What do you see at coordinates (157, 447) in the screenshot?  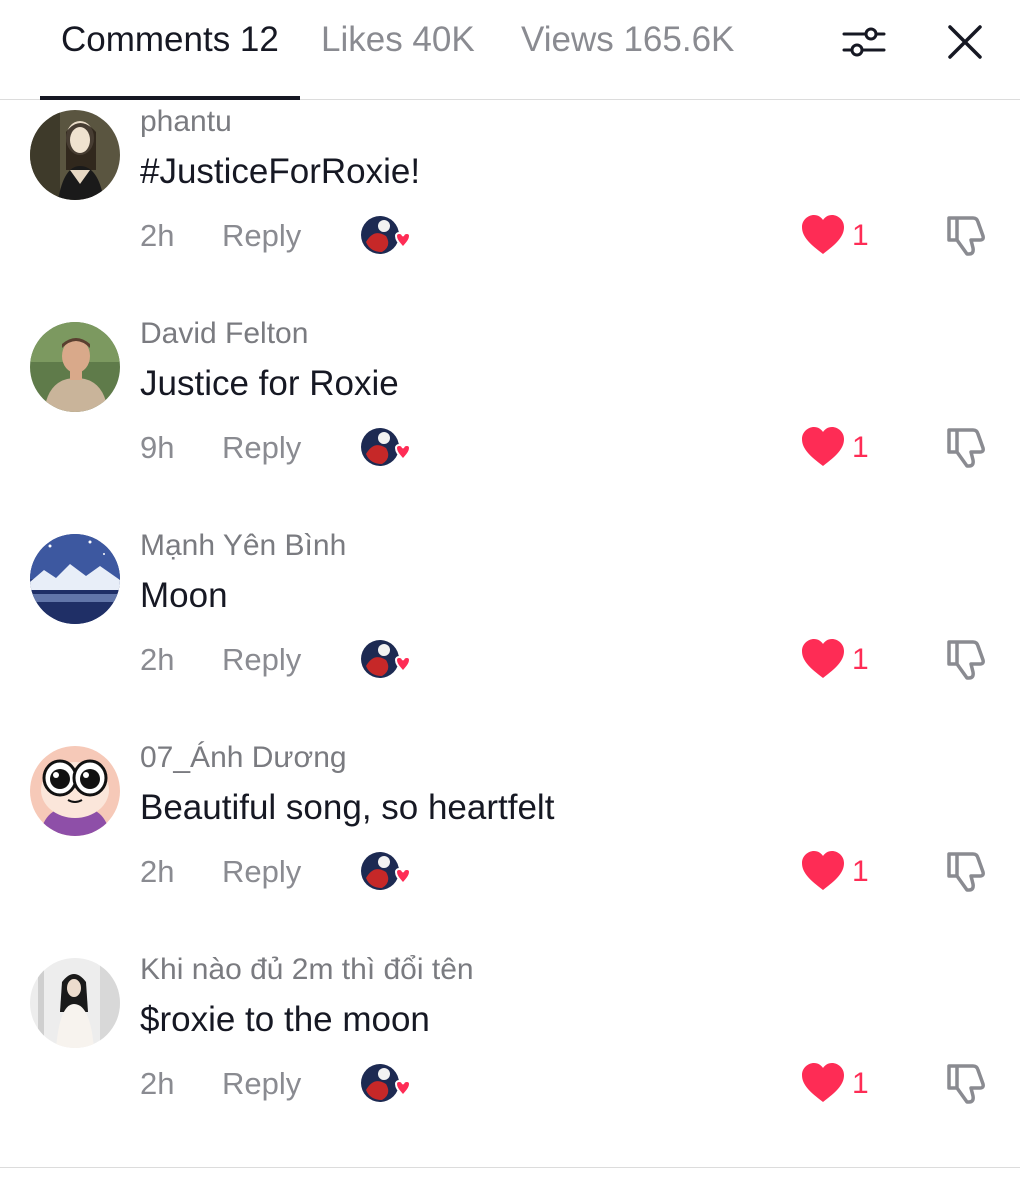 I see `comment-time: 9h` at bounding box center [157, 447].